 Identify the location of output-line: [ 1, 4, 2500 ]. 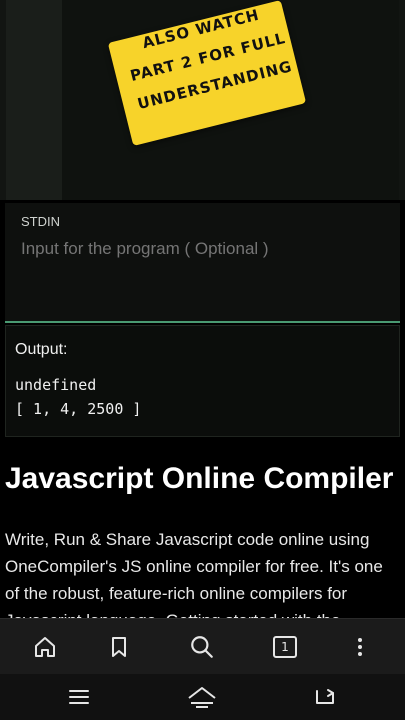
(78, 409).